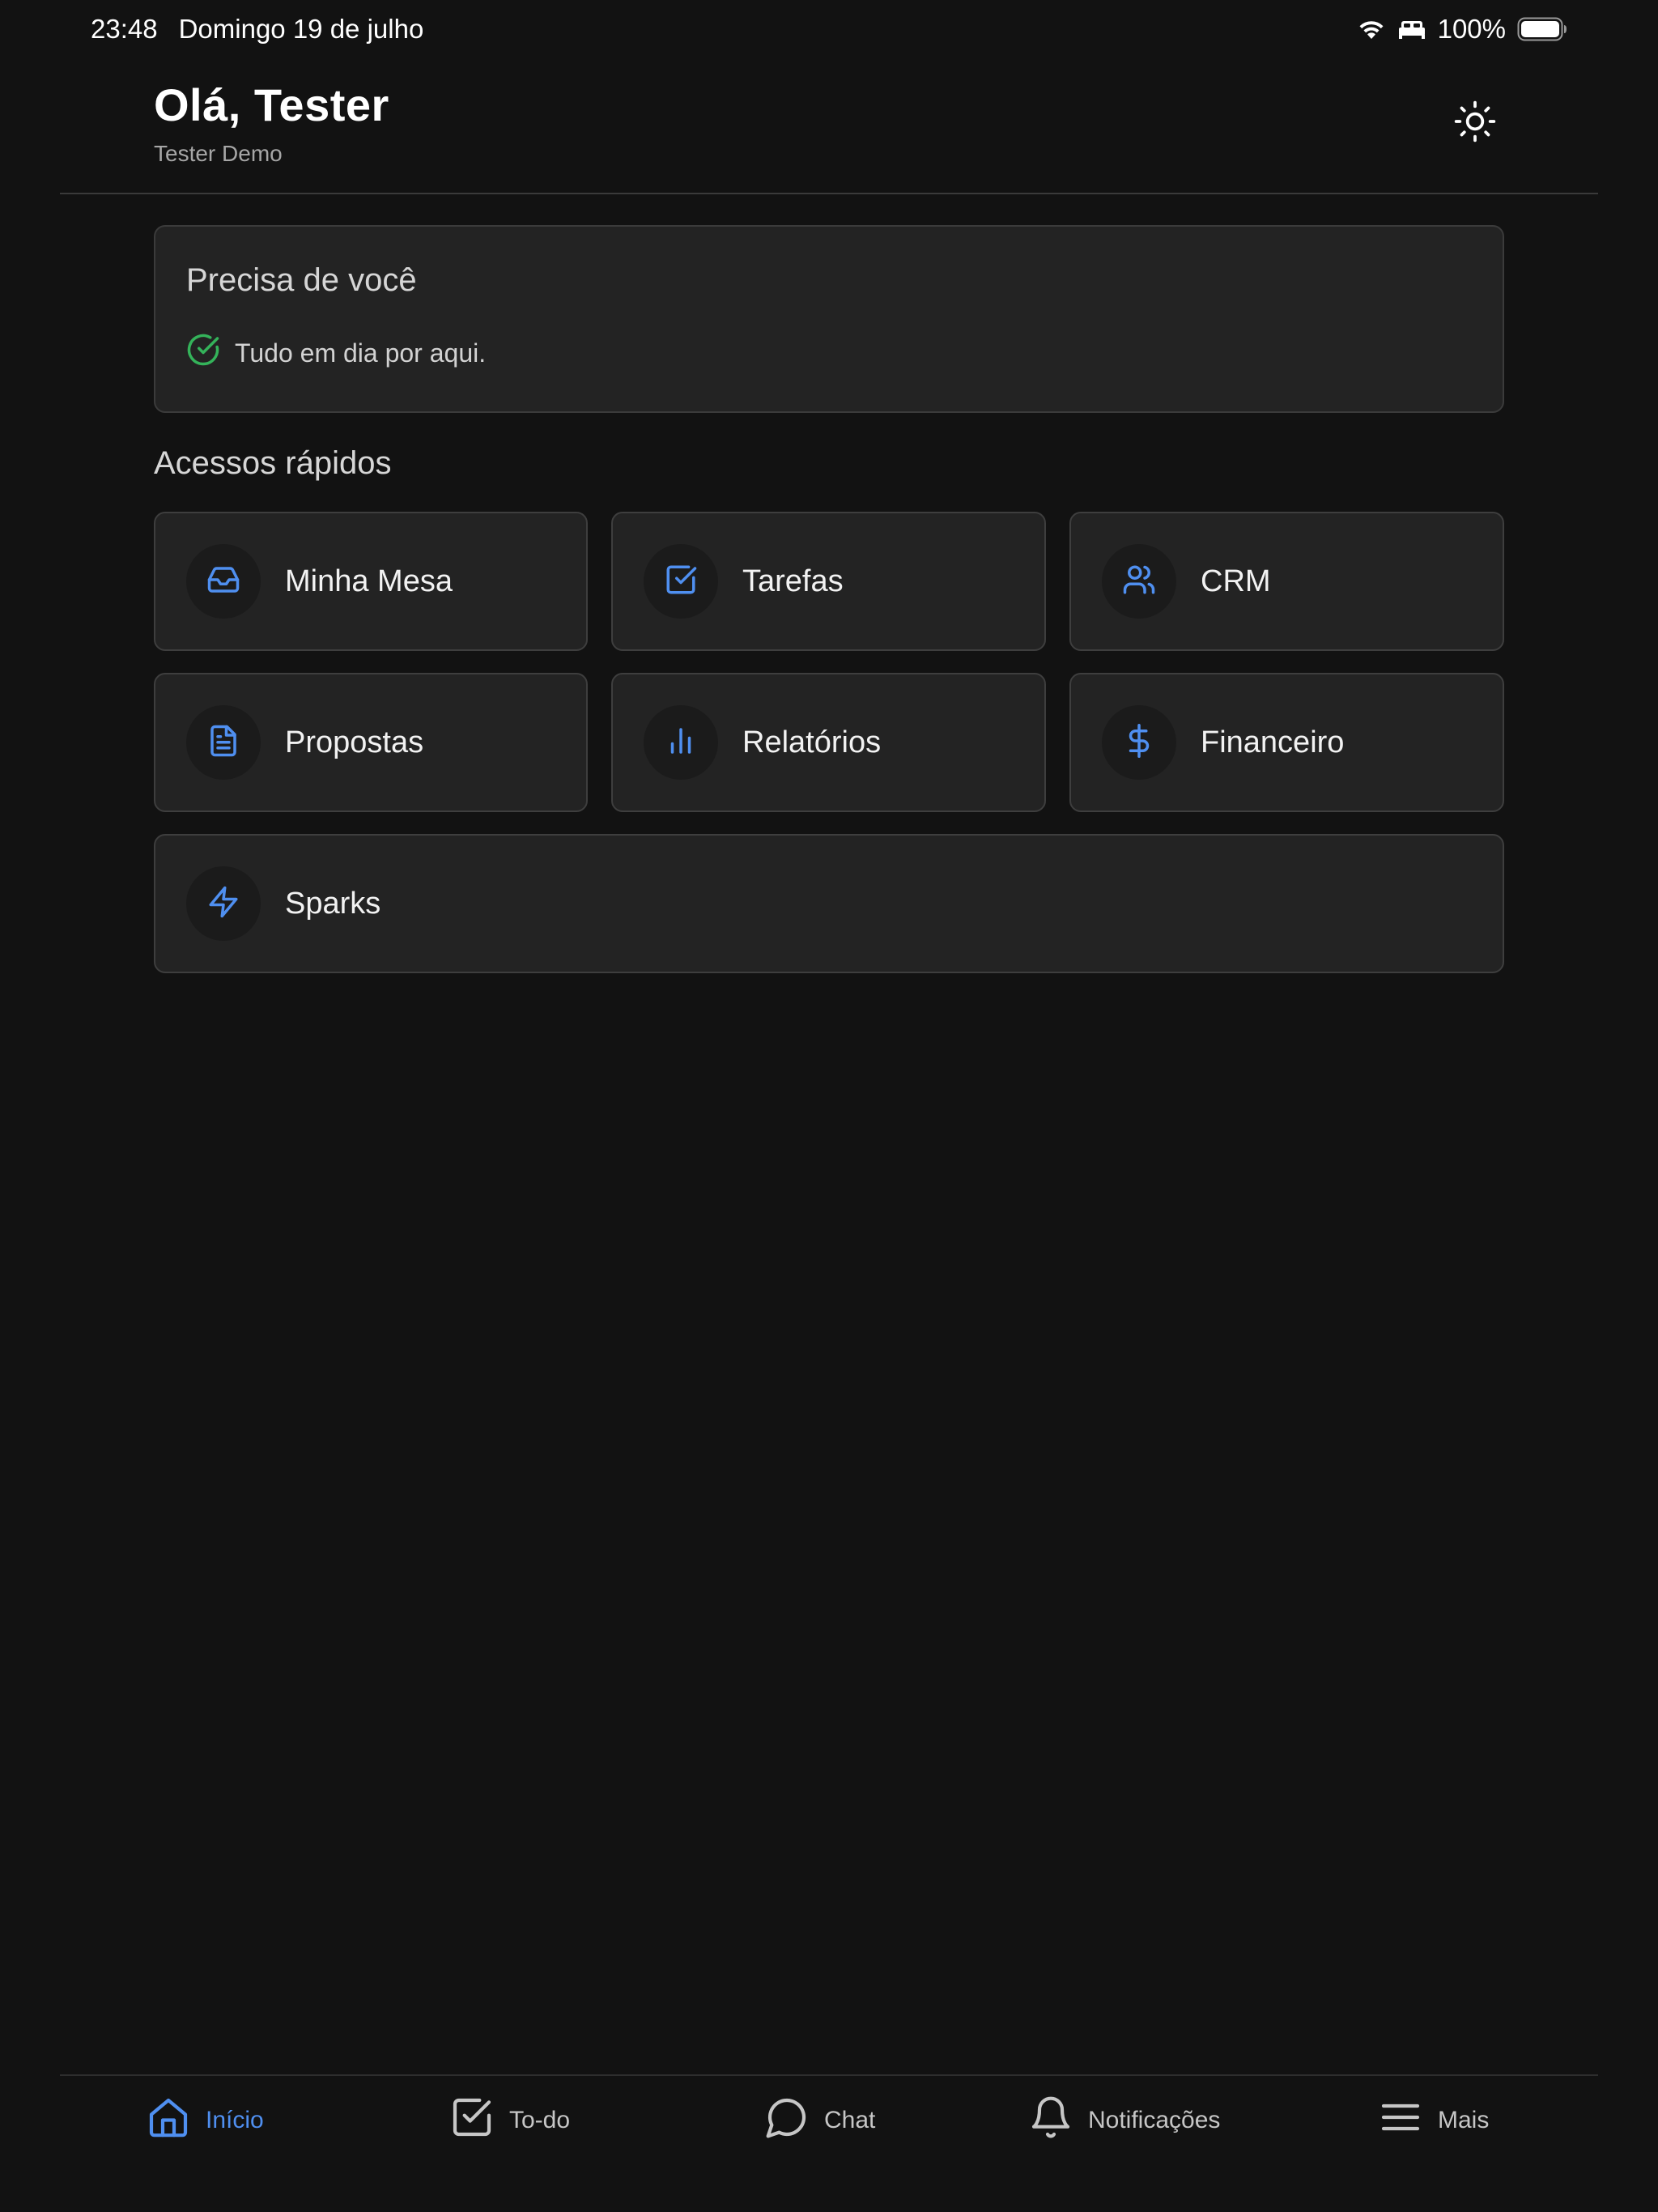 This screenshot has width=1658, height=2212. What do you see at coordinates (812, 742) in the screenshot?
I see `quick-access-label: Relatórios` at bounding box center [812, 742].